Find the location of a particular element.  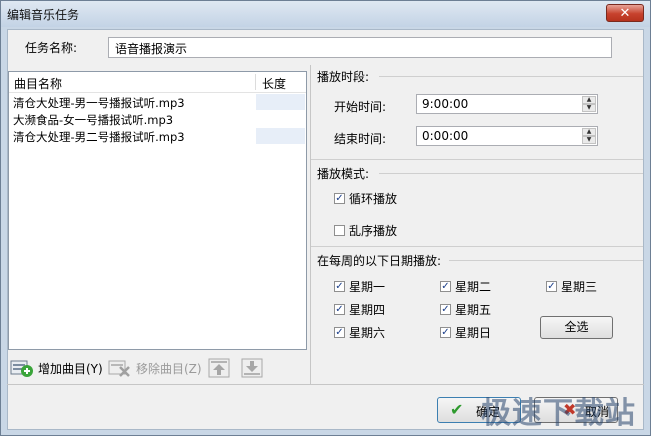

saturday-checkbox: ✓ 星期六 is located at coordinates (359, 332).